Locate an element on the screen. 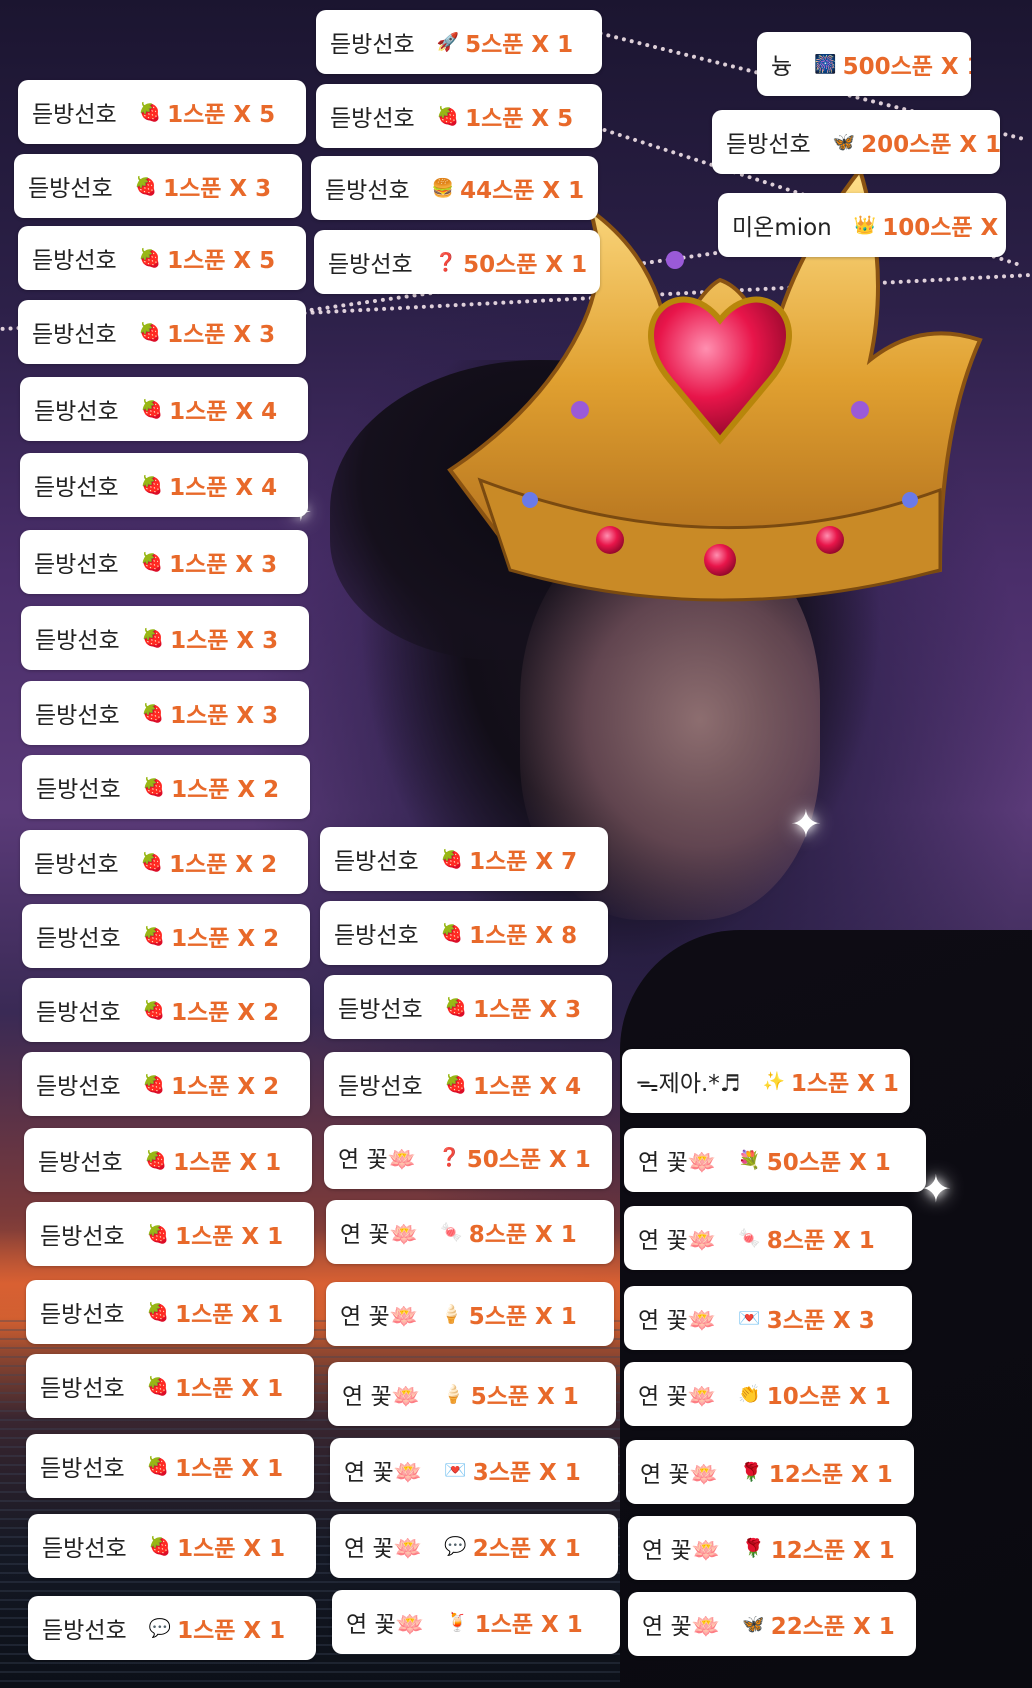 This screenshot has height=1688, width=1032. gift-message: 듣방선호 💬 1스푼 X 1 is located at coordinates (172, 1628).